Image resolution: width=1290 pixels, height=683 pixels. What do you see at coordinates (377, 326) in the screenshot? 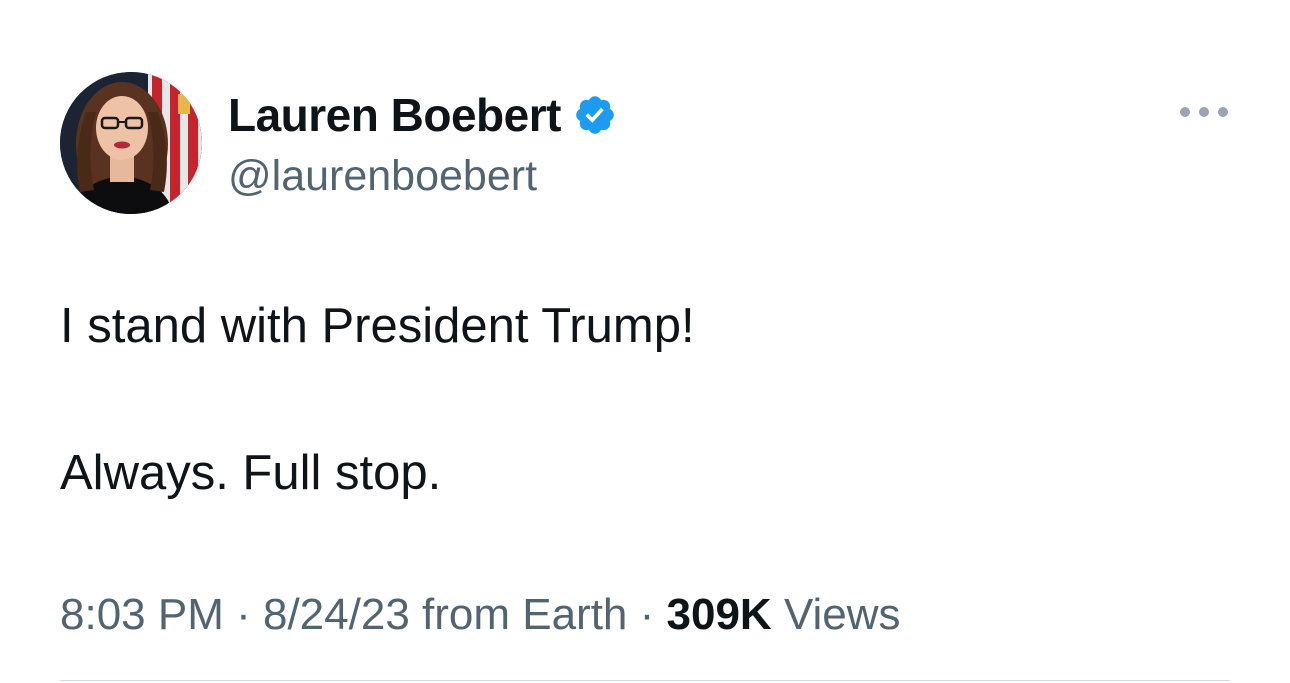
I see `tweet-text-line: I stand with President Trump!` at bounding box center [377, 326].